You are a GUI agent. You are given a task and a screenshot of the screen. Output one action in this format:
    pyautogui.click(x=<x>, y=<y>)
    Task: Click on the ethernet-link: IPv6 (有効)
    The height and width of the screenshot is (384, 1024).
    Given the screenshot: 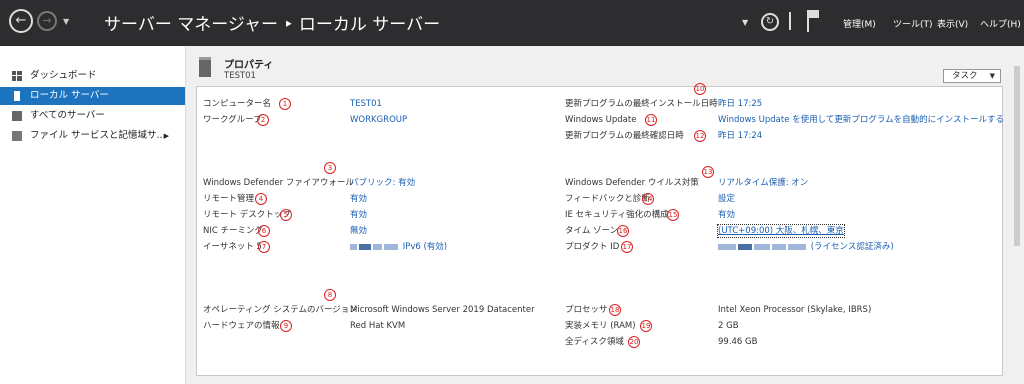 What is the action you would take?
    pyautogui.click(x=398, y=247)
    